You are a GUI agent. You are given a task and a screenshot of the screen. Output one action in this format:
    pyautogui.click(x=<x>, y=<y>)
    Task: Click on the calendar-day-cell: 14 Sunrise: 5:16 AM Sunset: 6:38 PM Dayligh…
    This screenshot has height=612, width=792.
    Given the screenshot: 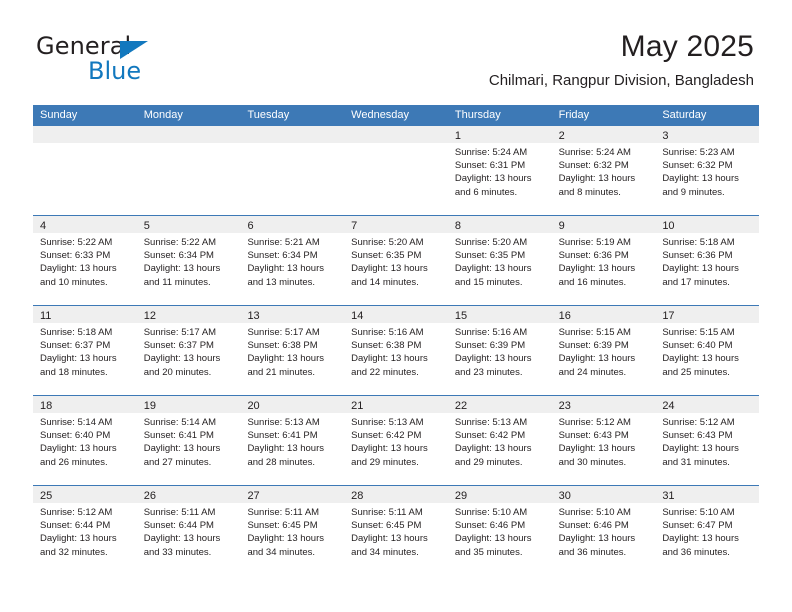 What is the action you would take?
    pyautogui.click(x=396, y=350)
    